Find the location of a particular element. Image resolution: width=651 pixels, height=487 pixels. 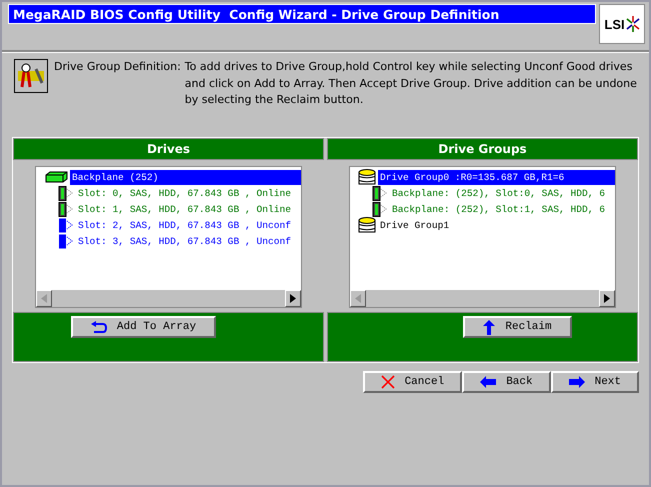

window-title: MegaRAID BIOS Config Utility Config Wizard - Drive Group Definition is located at coordinates (302, 14).